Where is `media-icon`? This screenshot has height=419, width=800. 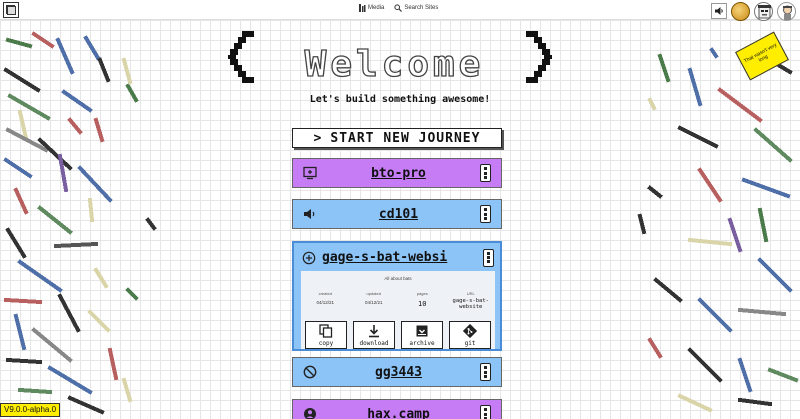 media-icon is located at coordinates (362, 8).